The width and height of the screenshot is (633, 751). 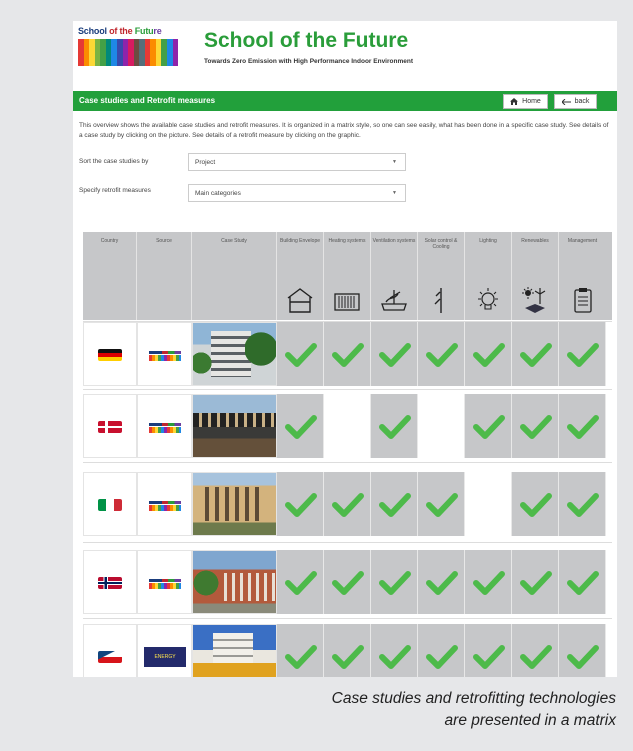 I want to click on back-button: back, so click(x=575, y=101).